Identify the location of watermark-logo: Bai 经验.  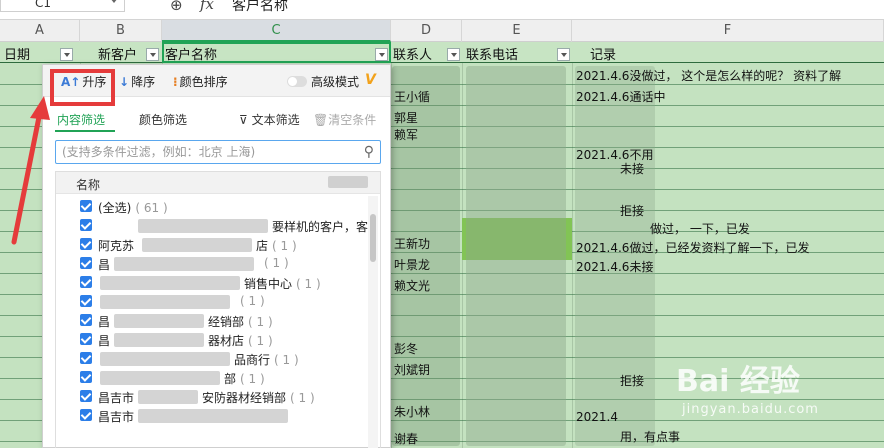
(738, 381).